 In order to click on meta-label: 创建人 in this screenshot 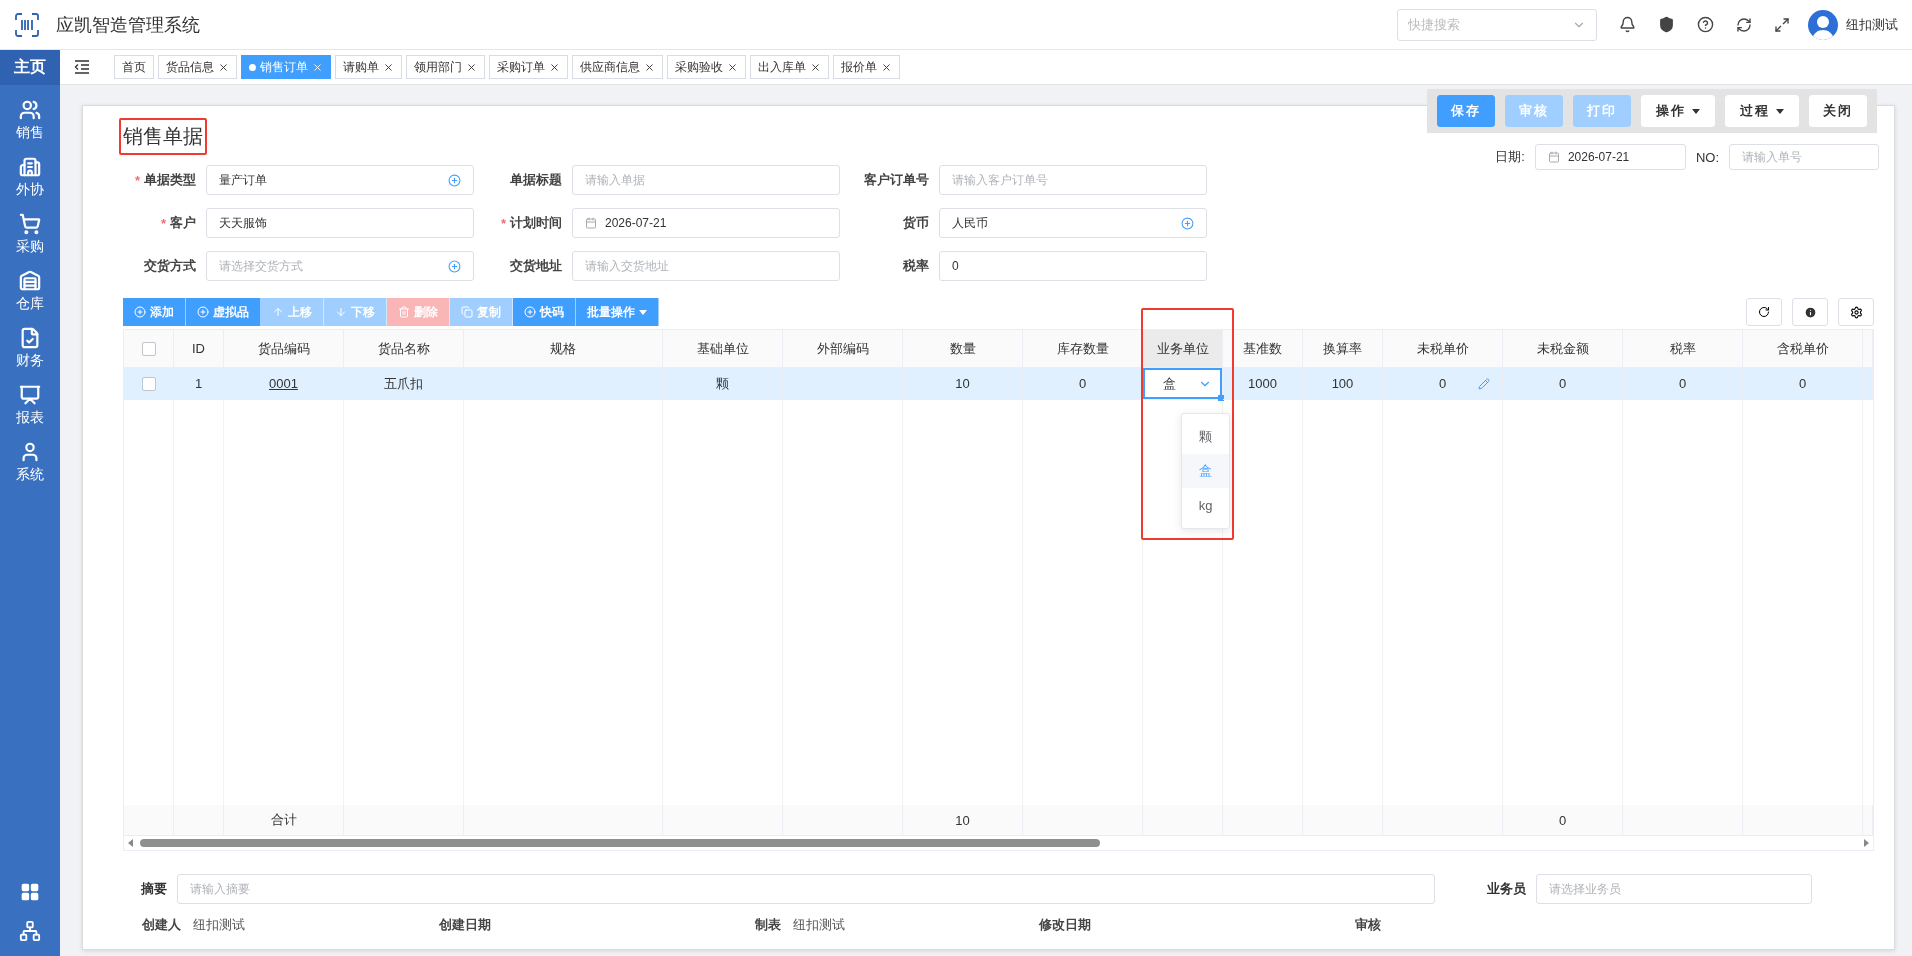, I will do `click(161, 925)`.